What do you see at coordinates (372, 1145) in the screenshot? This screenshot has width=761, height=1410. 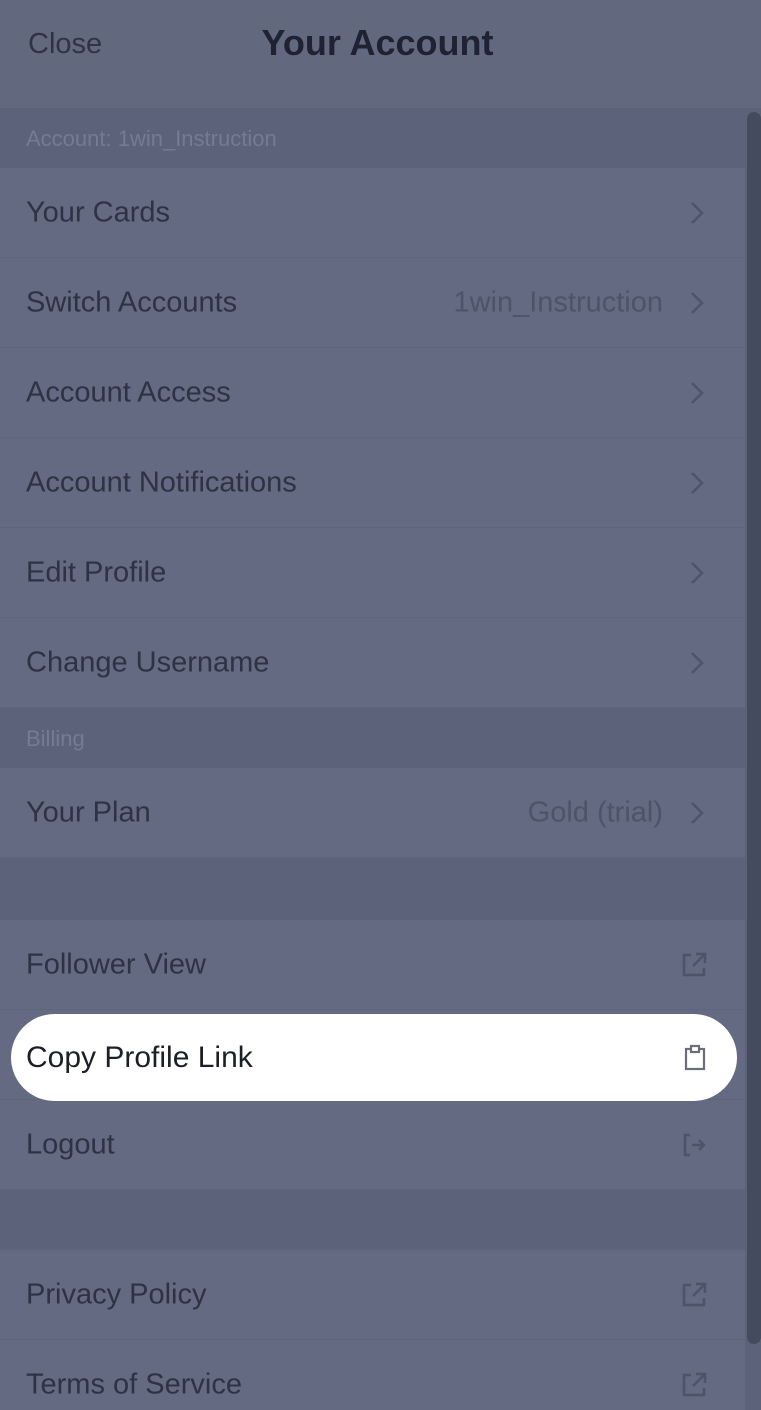 I see `row-logout: Logout` at bounding box center [372, 1145].